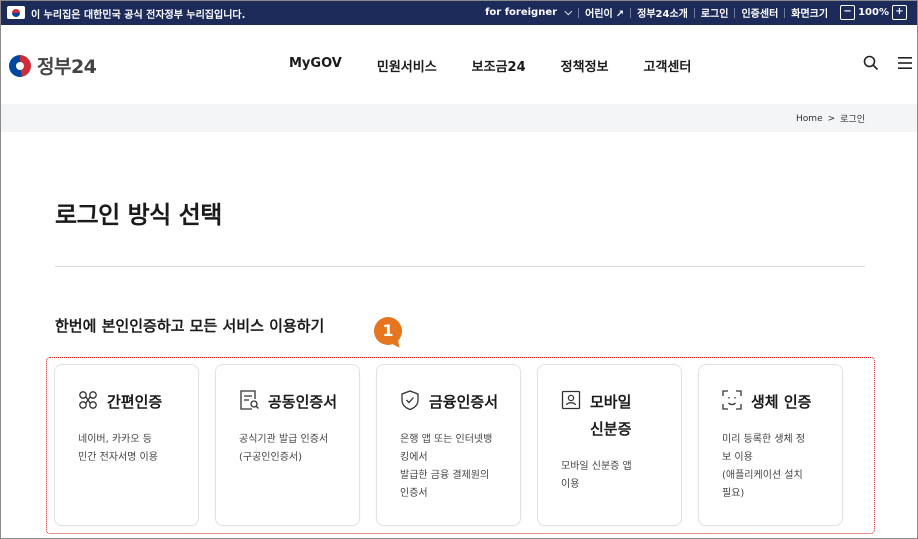 The image size is (918, 539). Describe the element at coordinates (20, 65) in the screenshot. I see `gov-emblem-icon` at that location.